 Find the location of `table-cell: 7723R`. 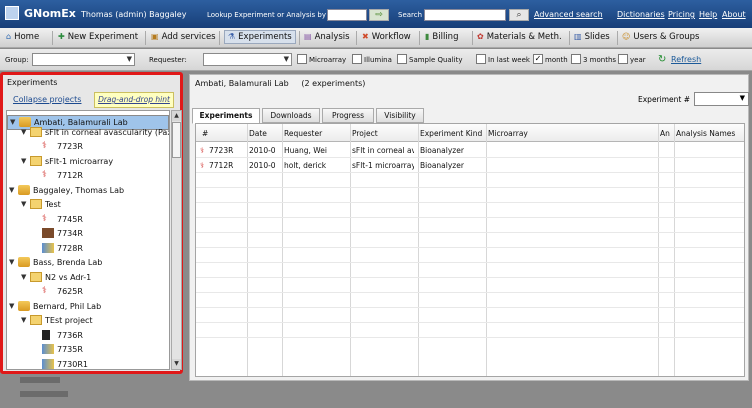

table-cell: 7723R is located at coordinates (229, 150).